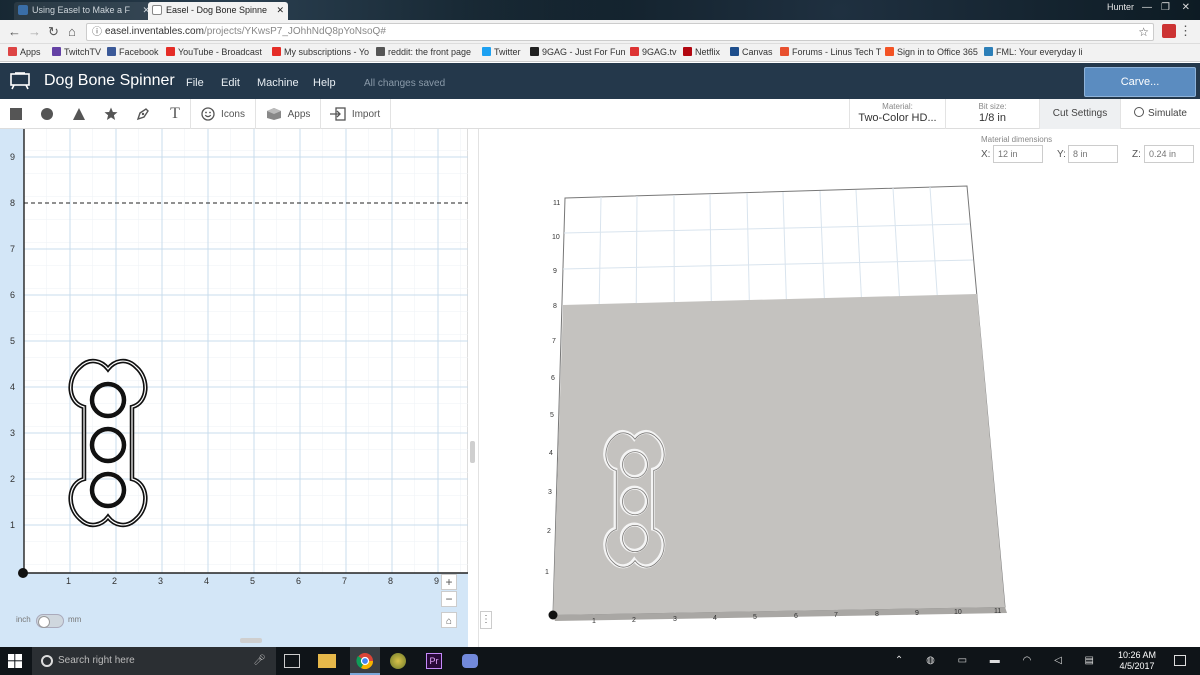  I want to click on smiley-icon, so click(208, 114).